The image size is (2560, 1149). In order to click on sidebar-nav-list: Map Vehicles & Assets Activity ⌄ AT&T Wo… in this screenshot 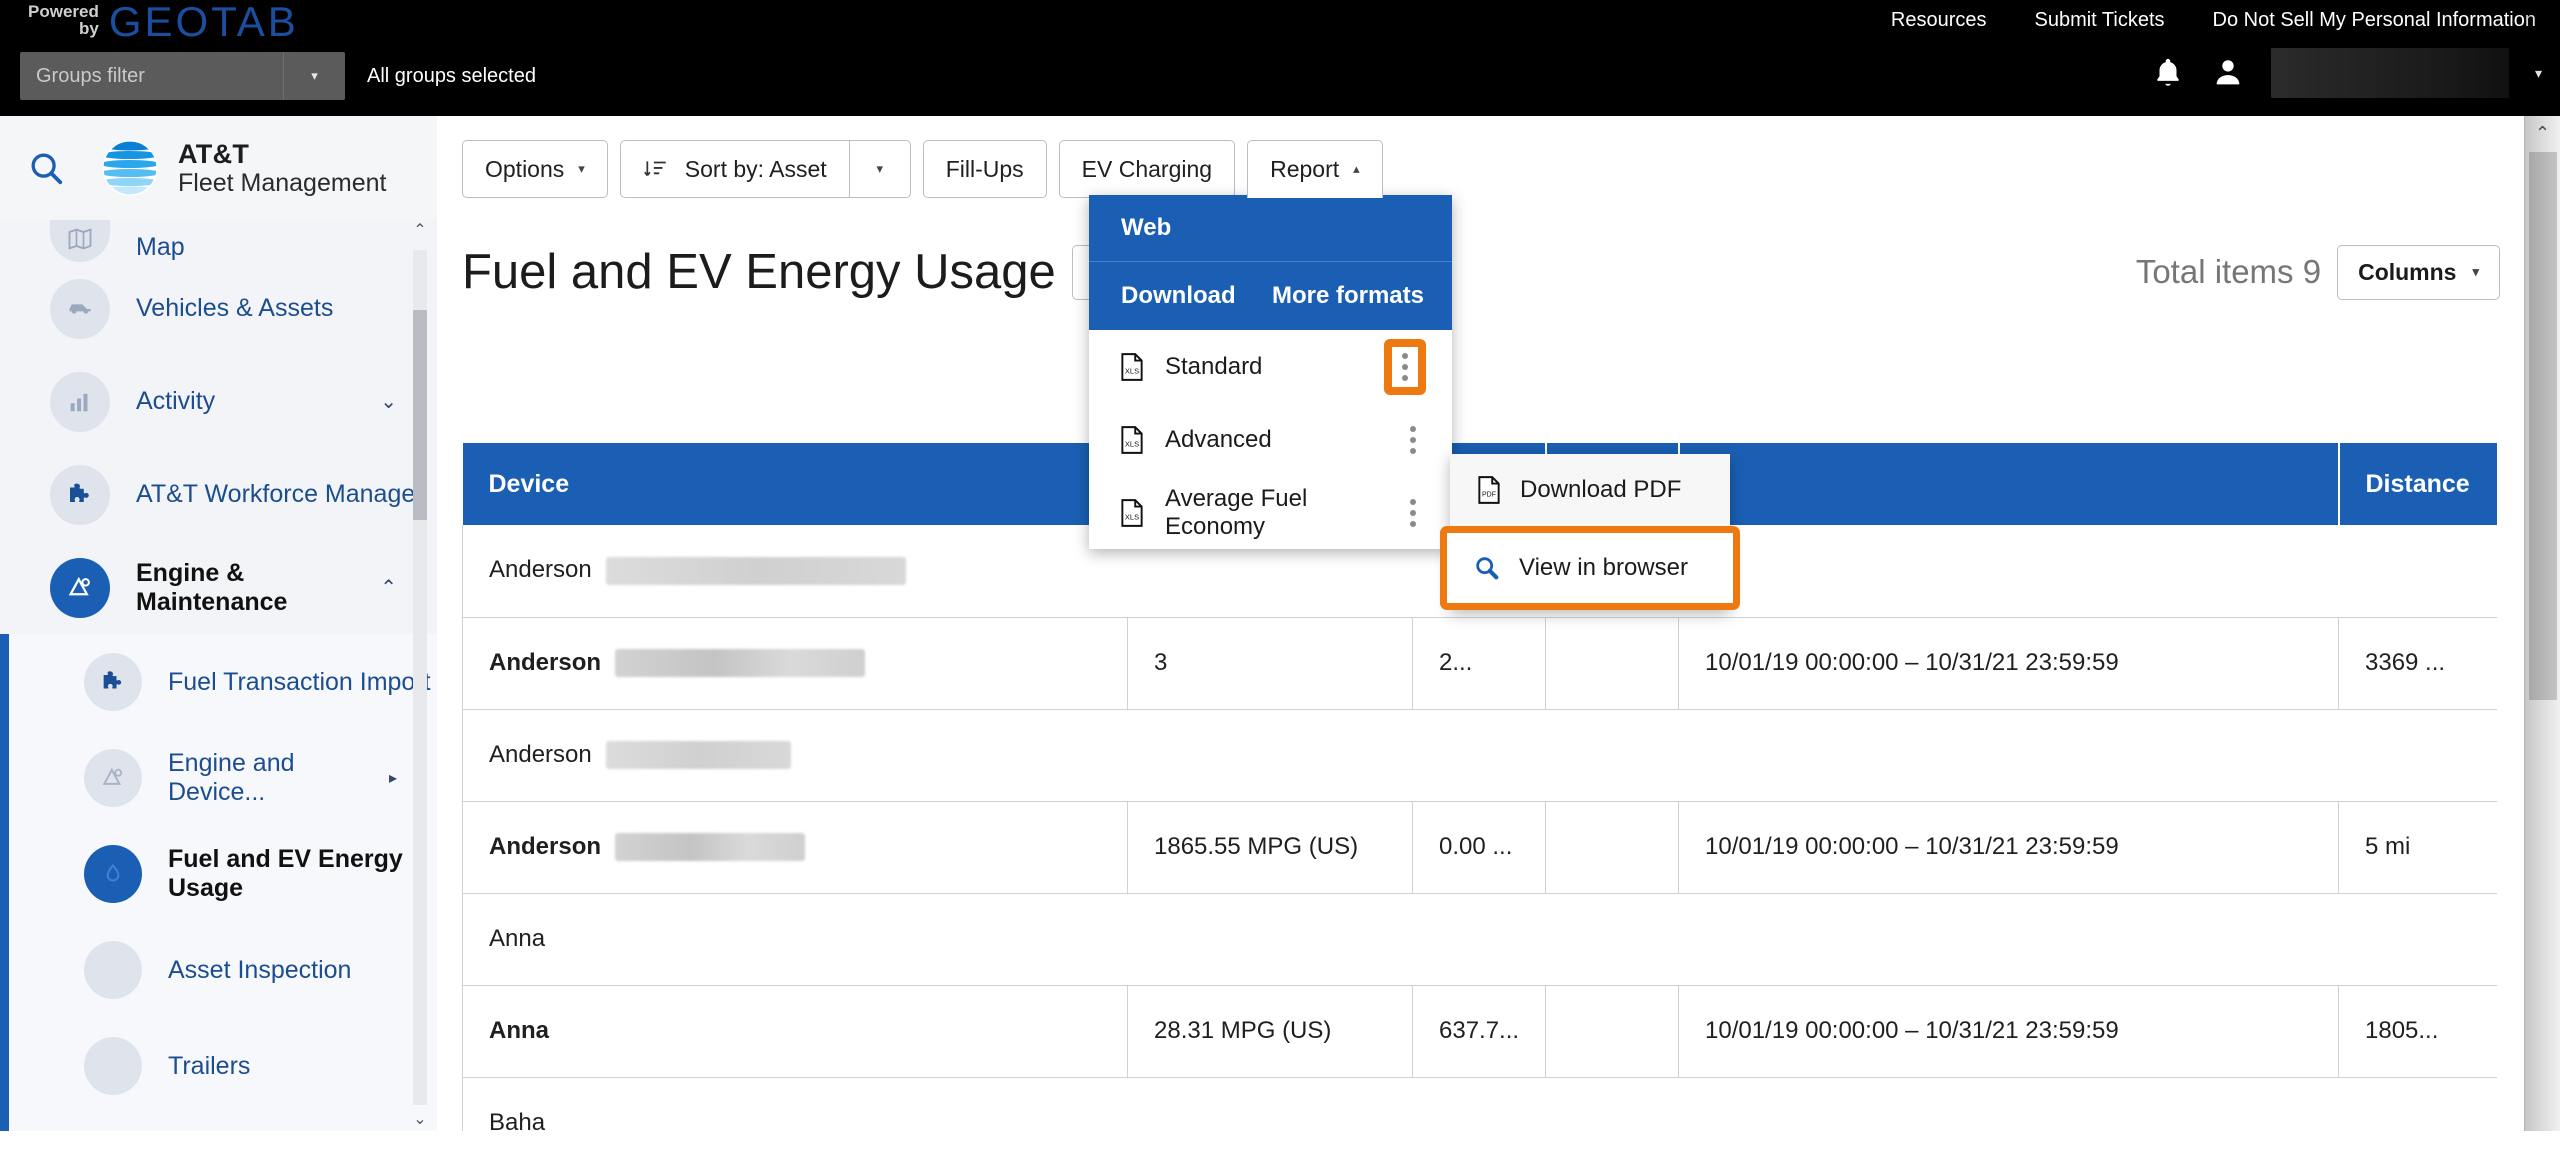, I will do `click(218, 682)`.